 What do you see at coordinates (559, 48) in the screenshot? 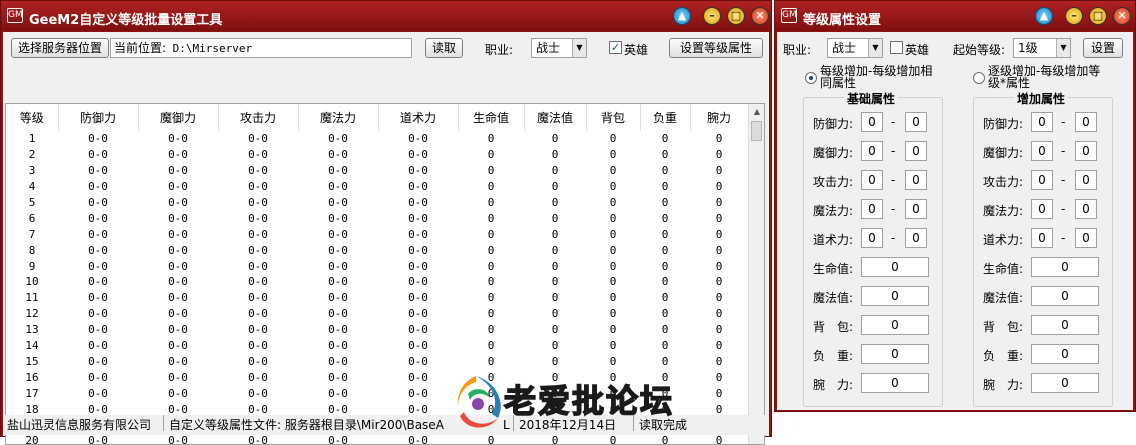
I see `job-select: 战士 ▼` at bounding box center [559, 48].